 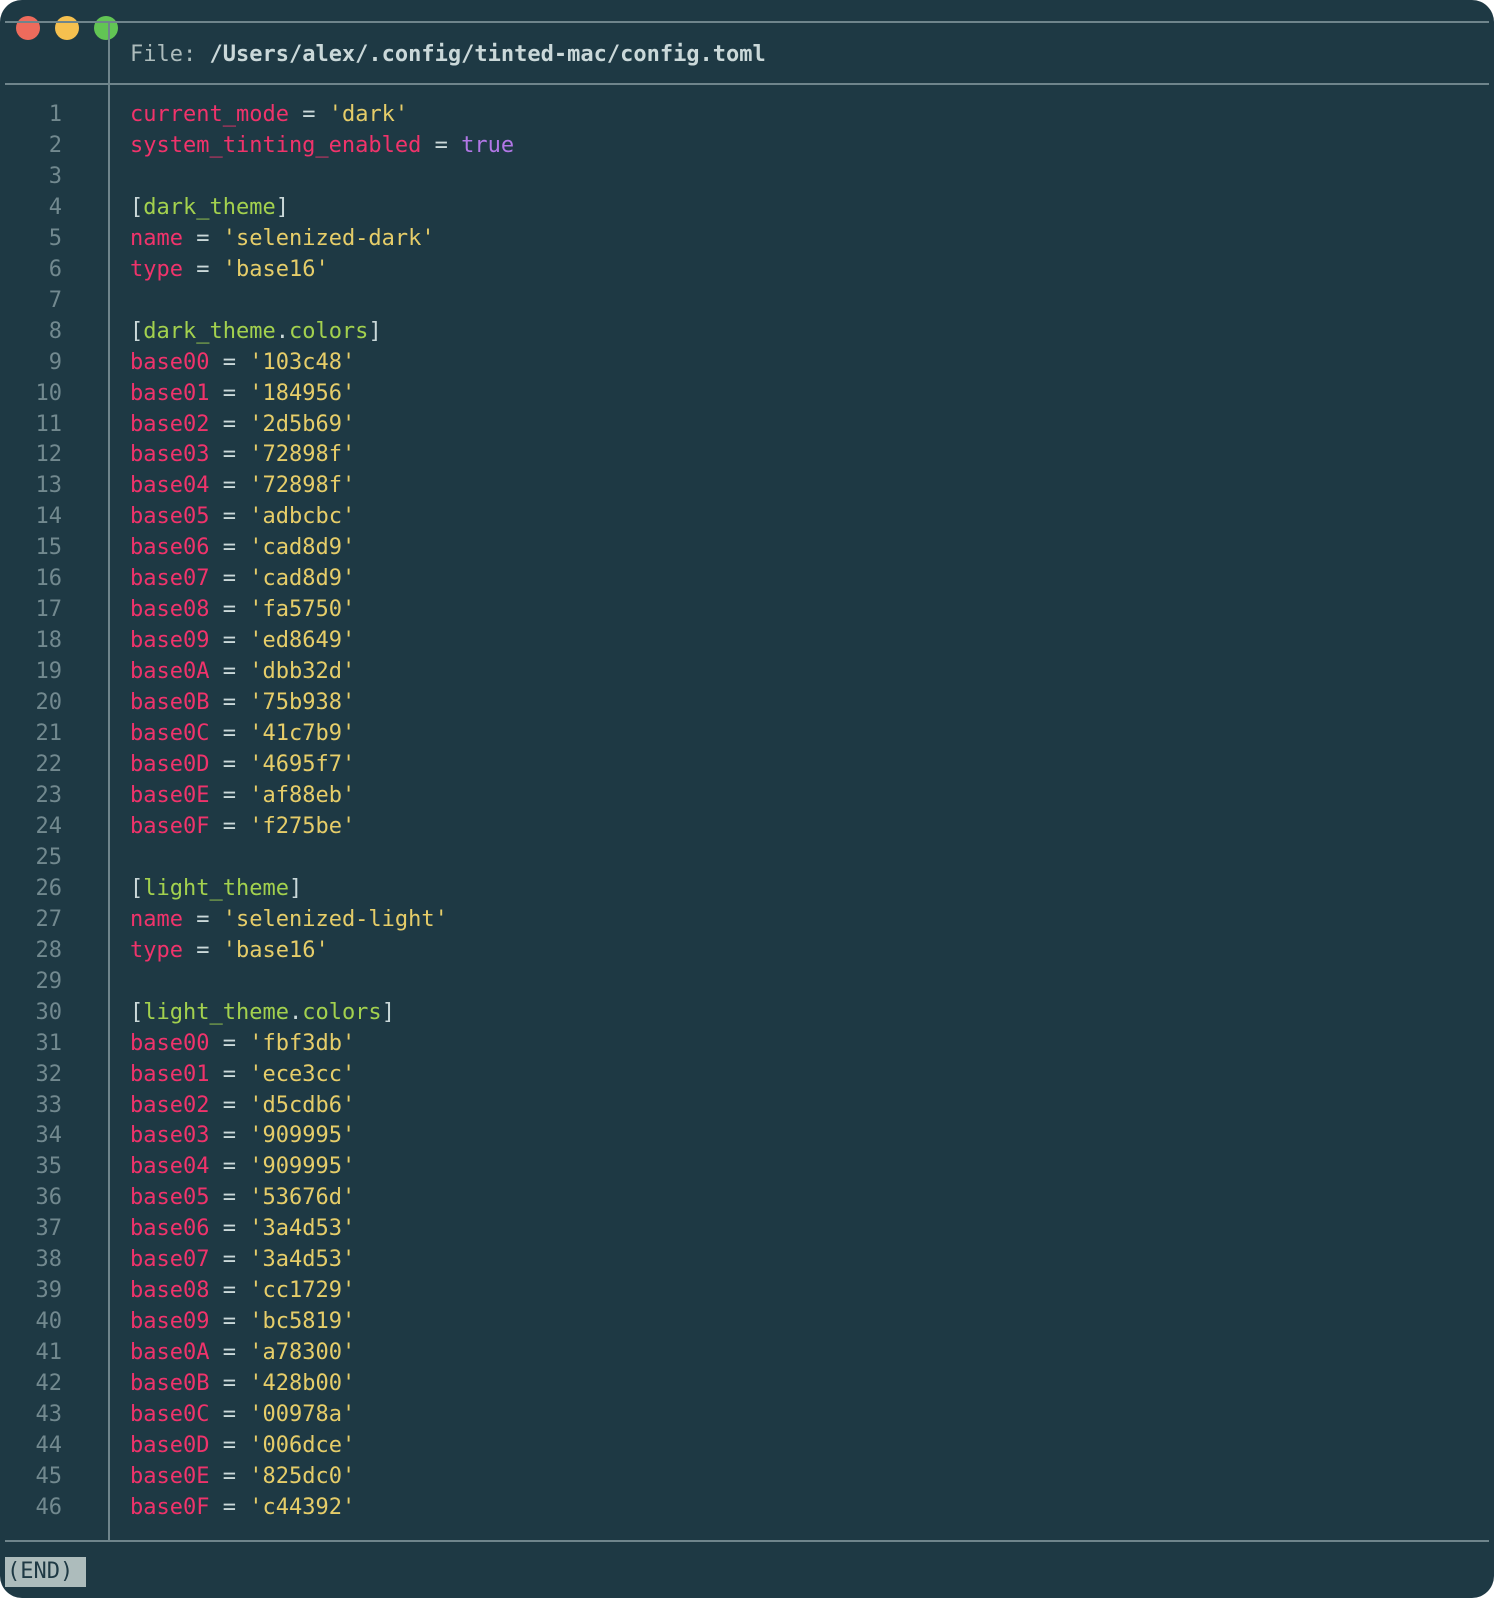 What do you see at coordinates (302, 1260) in the screenshot?
I see `toml-string: '3a4d53'` at bounding box center [302, 1260].